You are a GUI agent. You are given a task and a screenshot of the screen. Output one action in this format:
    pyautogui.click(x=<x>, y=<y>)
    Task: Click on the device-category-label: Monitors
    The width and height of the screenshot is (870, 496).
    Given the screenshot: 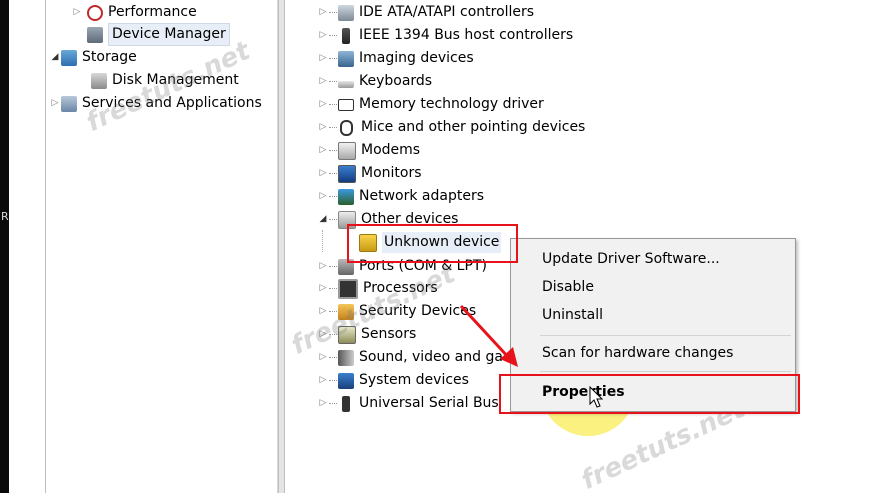 What is the action you would take?
    pyautogui.click(x=391, y=173)
    